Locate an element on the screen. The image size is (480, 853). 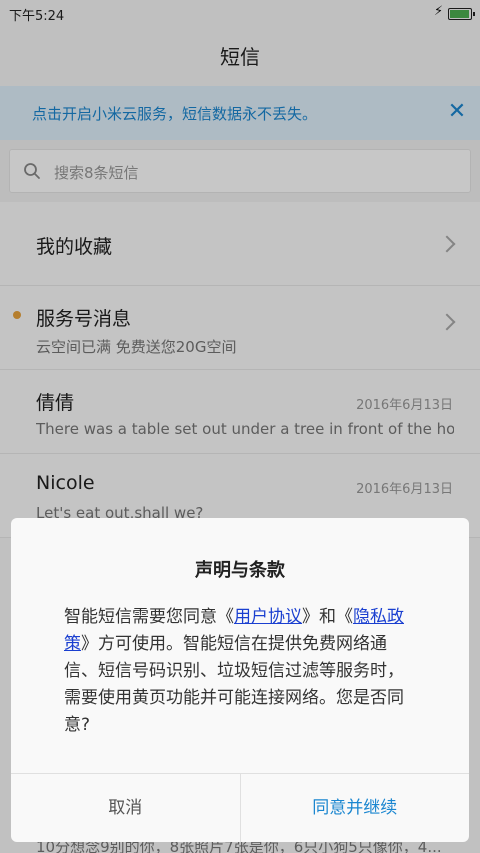
cancel-button: 取消 is located at coordinates (126, 808).